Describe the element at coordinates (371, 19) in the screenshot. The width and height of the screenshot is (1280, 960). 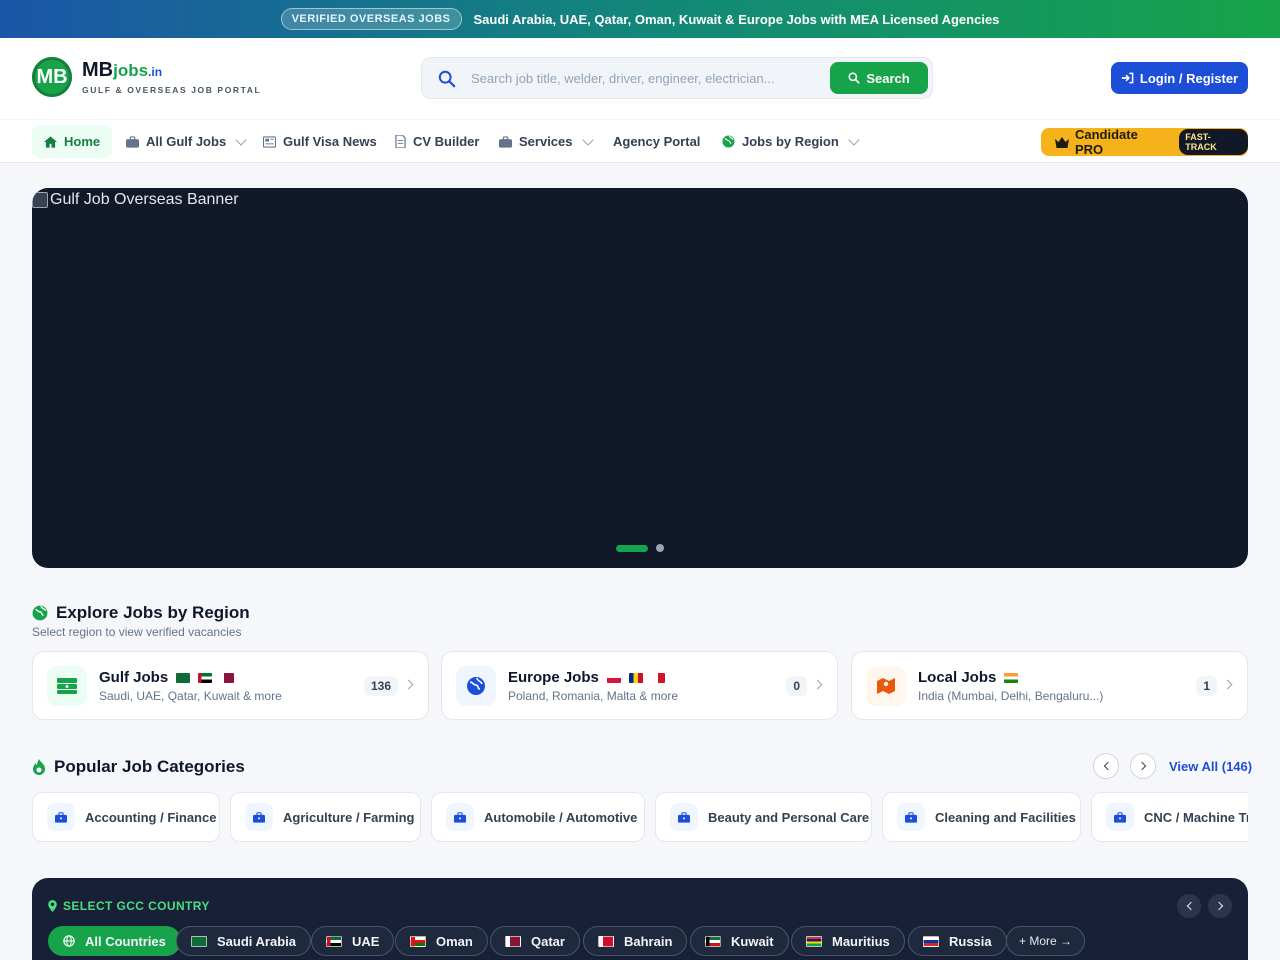
I see `verified-badge: VERIFIED OVERSEAS JOBS` at that location.